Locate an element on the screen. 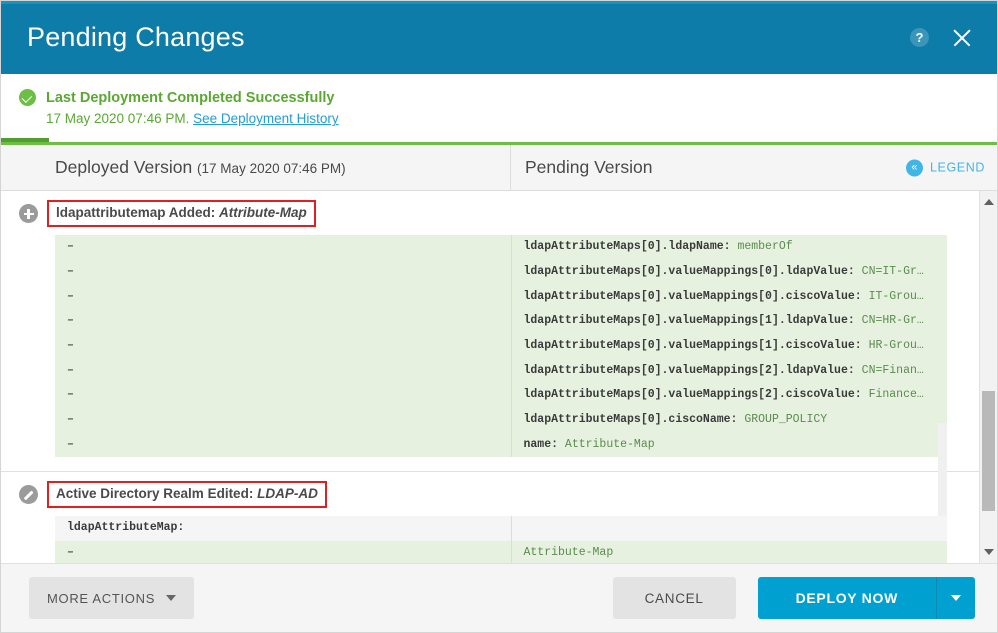  table-row: – Attribute-Map is located at coordinates (501, 552).